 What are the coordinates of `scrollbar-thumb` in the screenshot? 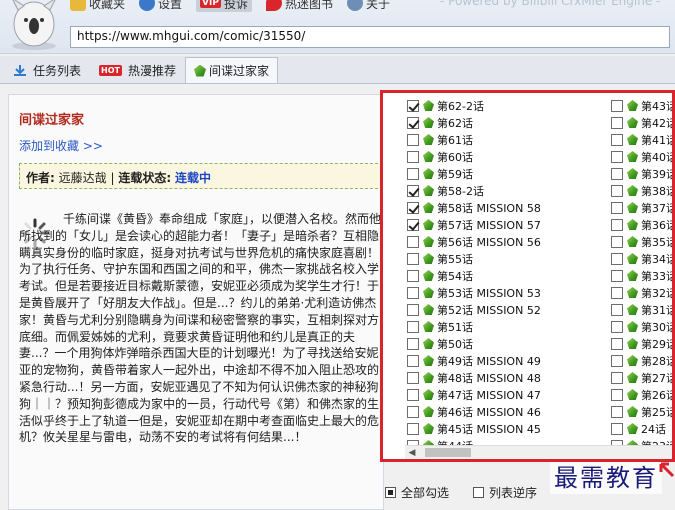 It's located at (448, 452).